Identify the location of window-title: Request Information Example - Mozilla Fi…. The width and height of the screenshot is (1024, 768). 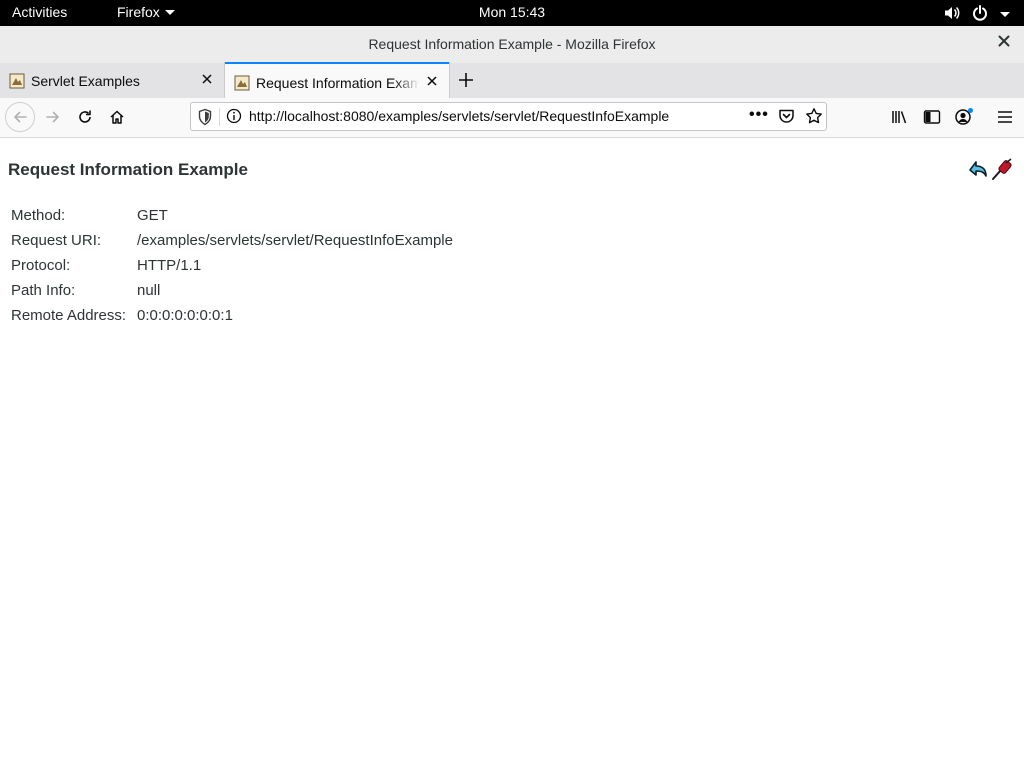
(512, 44).